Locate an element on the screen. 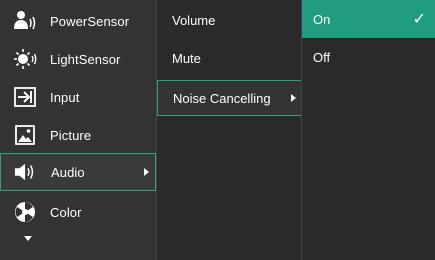  picture-icon is located at coordinates (25, 135).